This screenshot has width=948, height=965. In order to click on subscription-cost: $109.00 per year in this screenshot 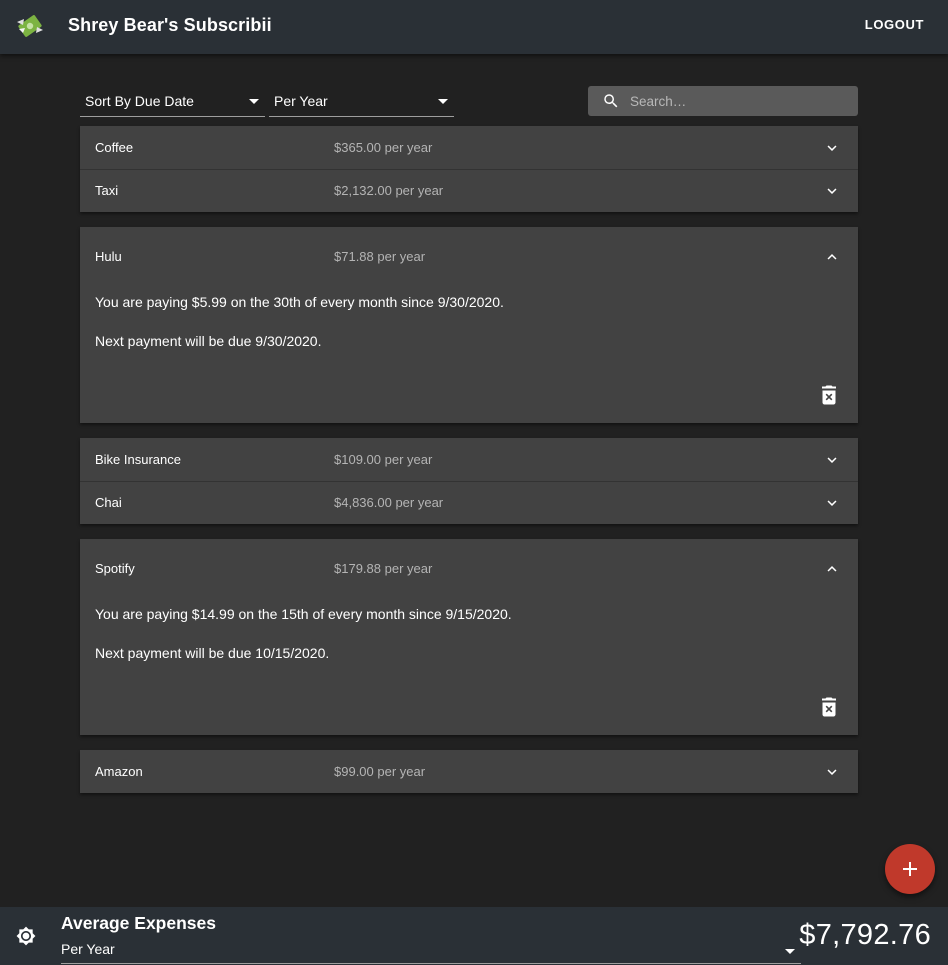, I will do `click(383, 459)`.